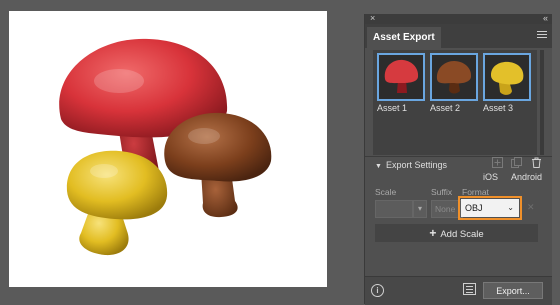  I want to click on android-button: Android, so click(526, 177).